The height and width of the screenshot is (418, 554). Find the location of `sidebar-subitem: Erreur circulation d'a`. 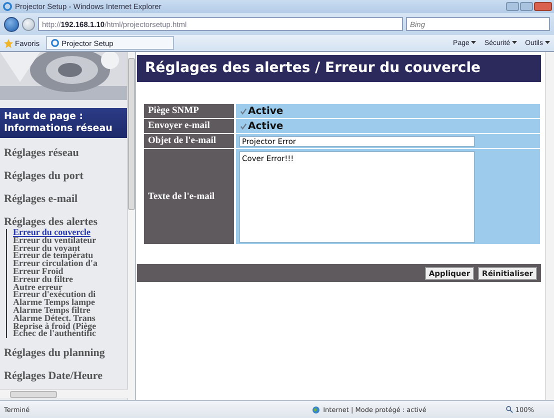

sidebar-subitem: Erreur circulation d'a is located at coordinates (67, 264).